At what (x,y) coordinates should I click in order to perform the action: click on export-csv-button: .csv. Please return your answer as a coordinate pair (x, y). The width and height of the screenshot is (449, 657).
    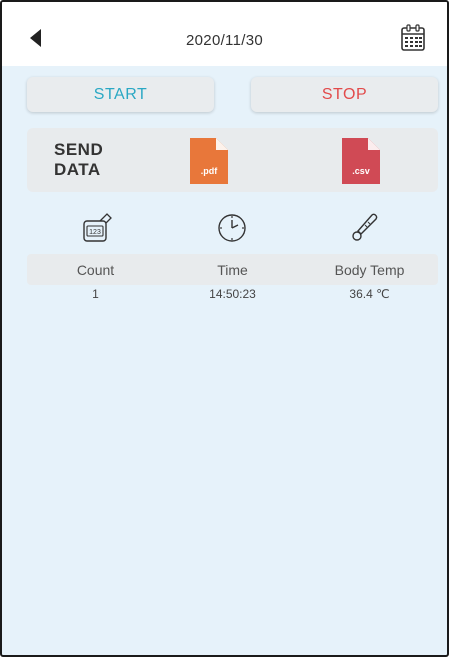
    Looking at the image, I should click on (361, 161).